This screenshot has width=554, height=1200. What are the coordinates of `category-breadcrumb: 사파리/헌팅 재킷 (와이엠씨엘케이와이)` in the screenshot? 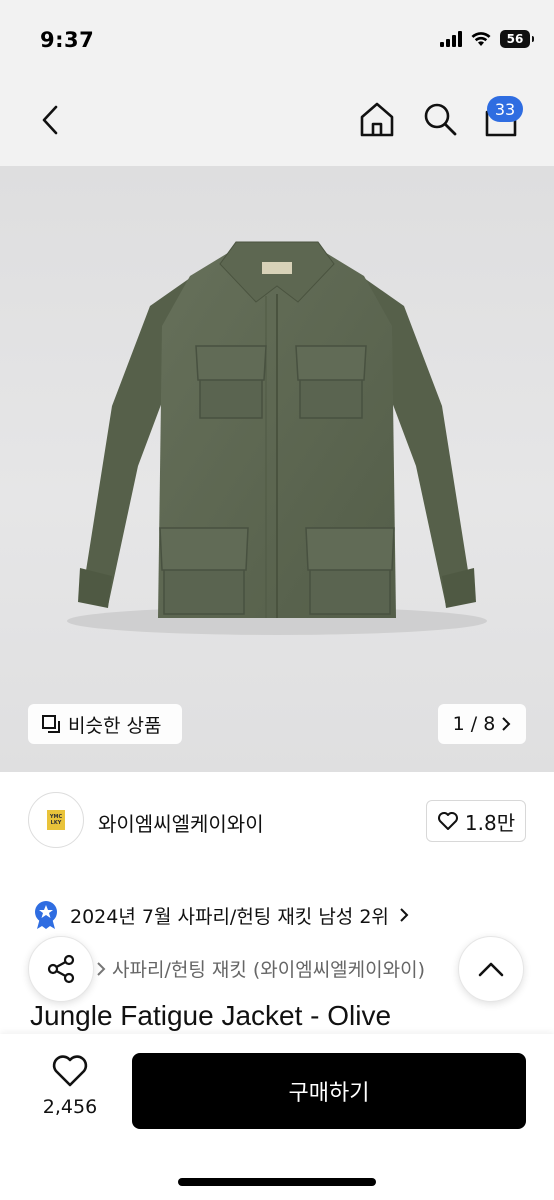 It's located at (260, 968).